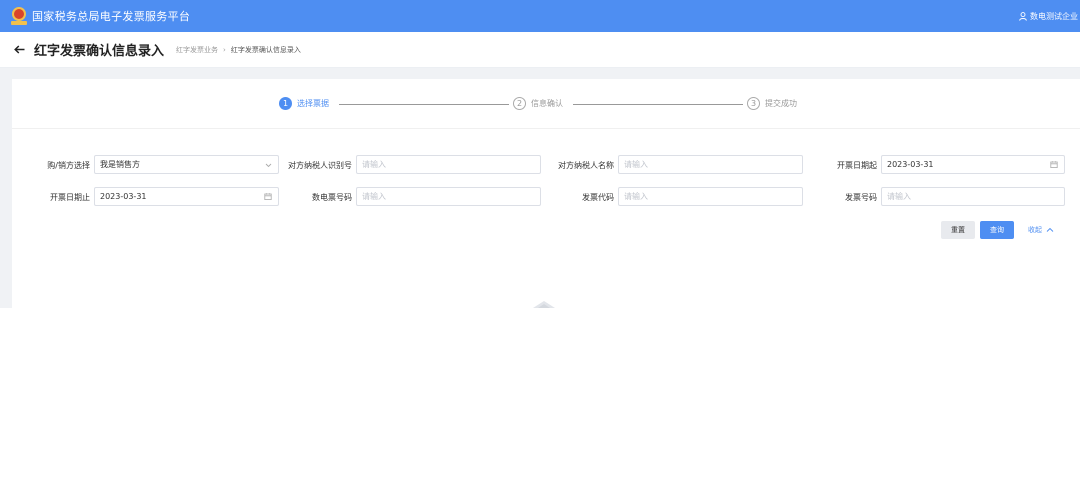  What do you see at coordinates (268, 165) in the screenshot?
I see `chevron-down-icon` at bounding box center [268, 165].